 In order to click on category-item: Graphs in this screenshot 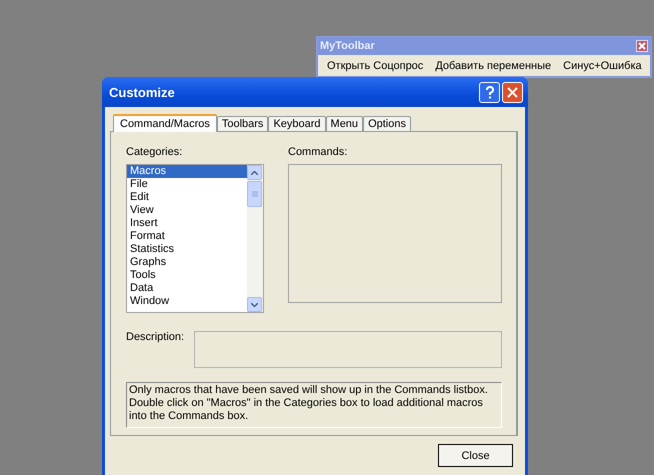, I will do `click(187, 262)`.